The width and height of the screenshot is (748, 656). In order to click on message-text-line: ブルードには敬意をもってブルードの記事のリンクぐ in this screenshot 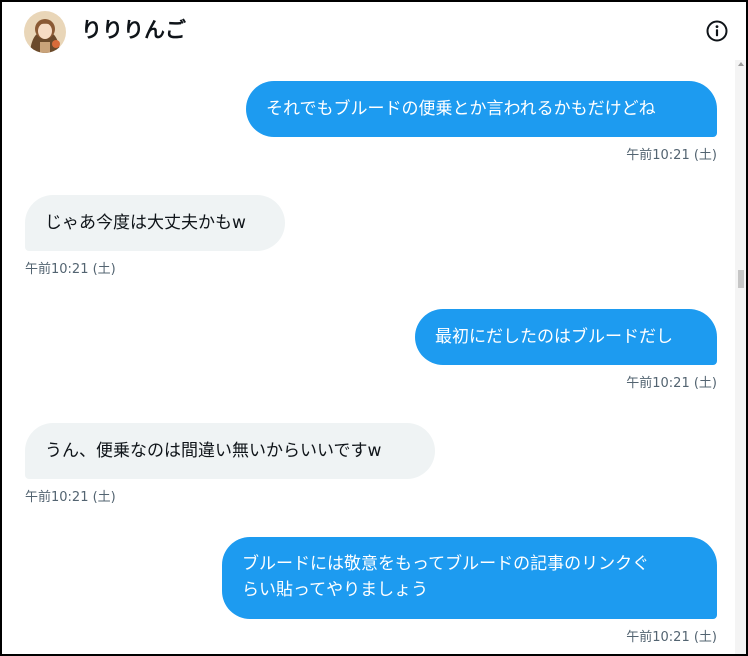, I will do `click(446, 564)`.